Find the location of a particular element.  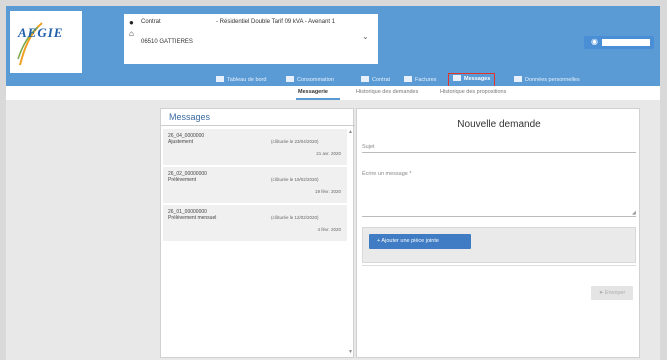

message-type: Ajustement is located at coordinates (181, 142).